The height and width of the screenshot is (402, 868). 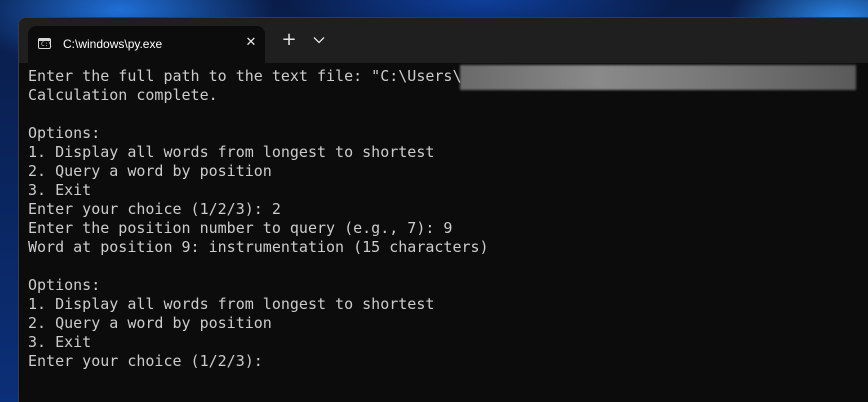 I want to click on redacted-path, so click(x=658, y=77).